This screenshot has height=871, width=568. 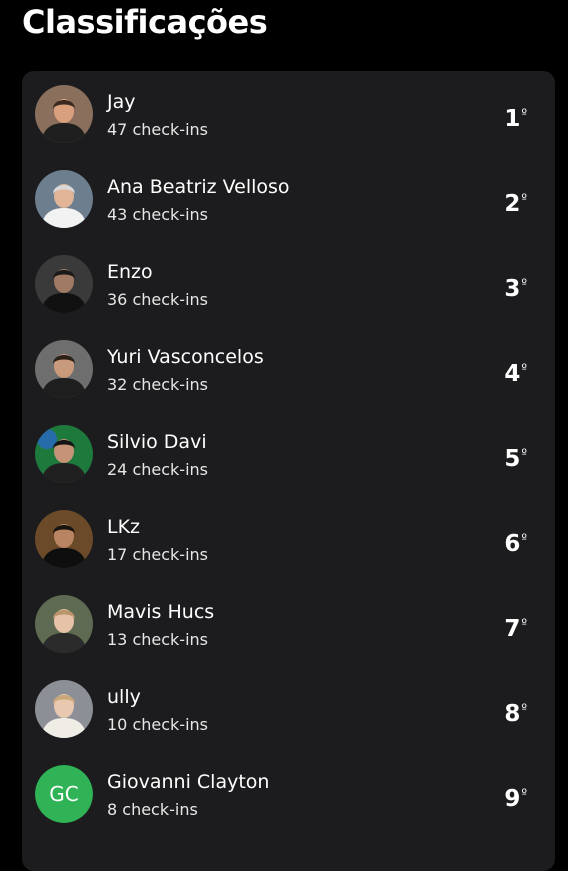 What do you see at coordinates (157, 639) in the screenshot?
I see `checkin-count: 13 check-ins` at bounding box center [157, 639].